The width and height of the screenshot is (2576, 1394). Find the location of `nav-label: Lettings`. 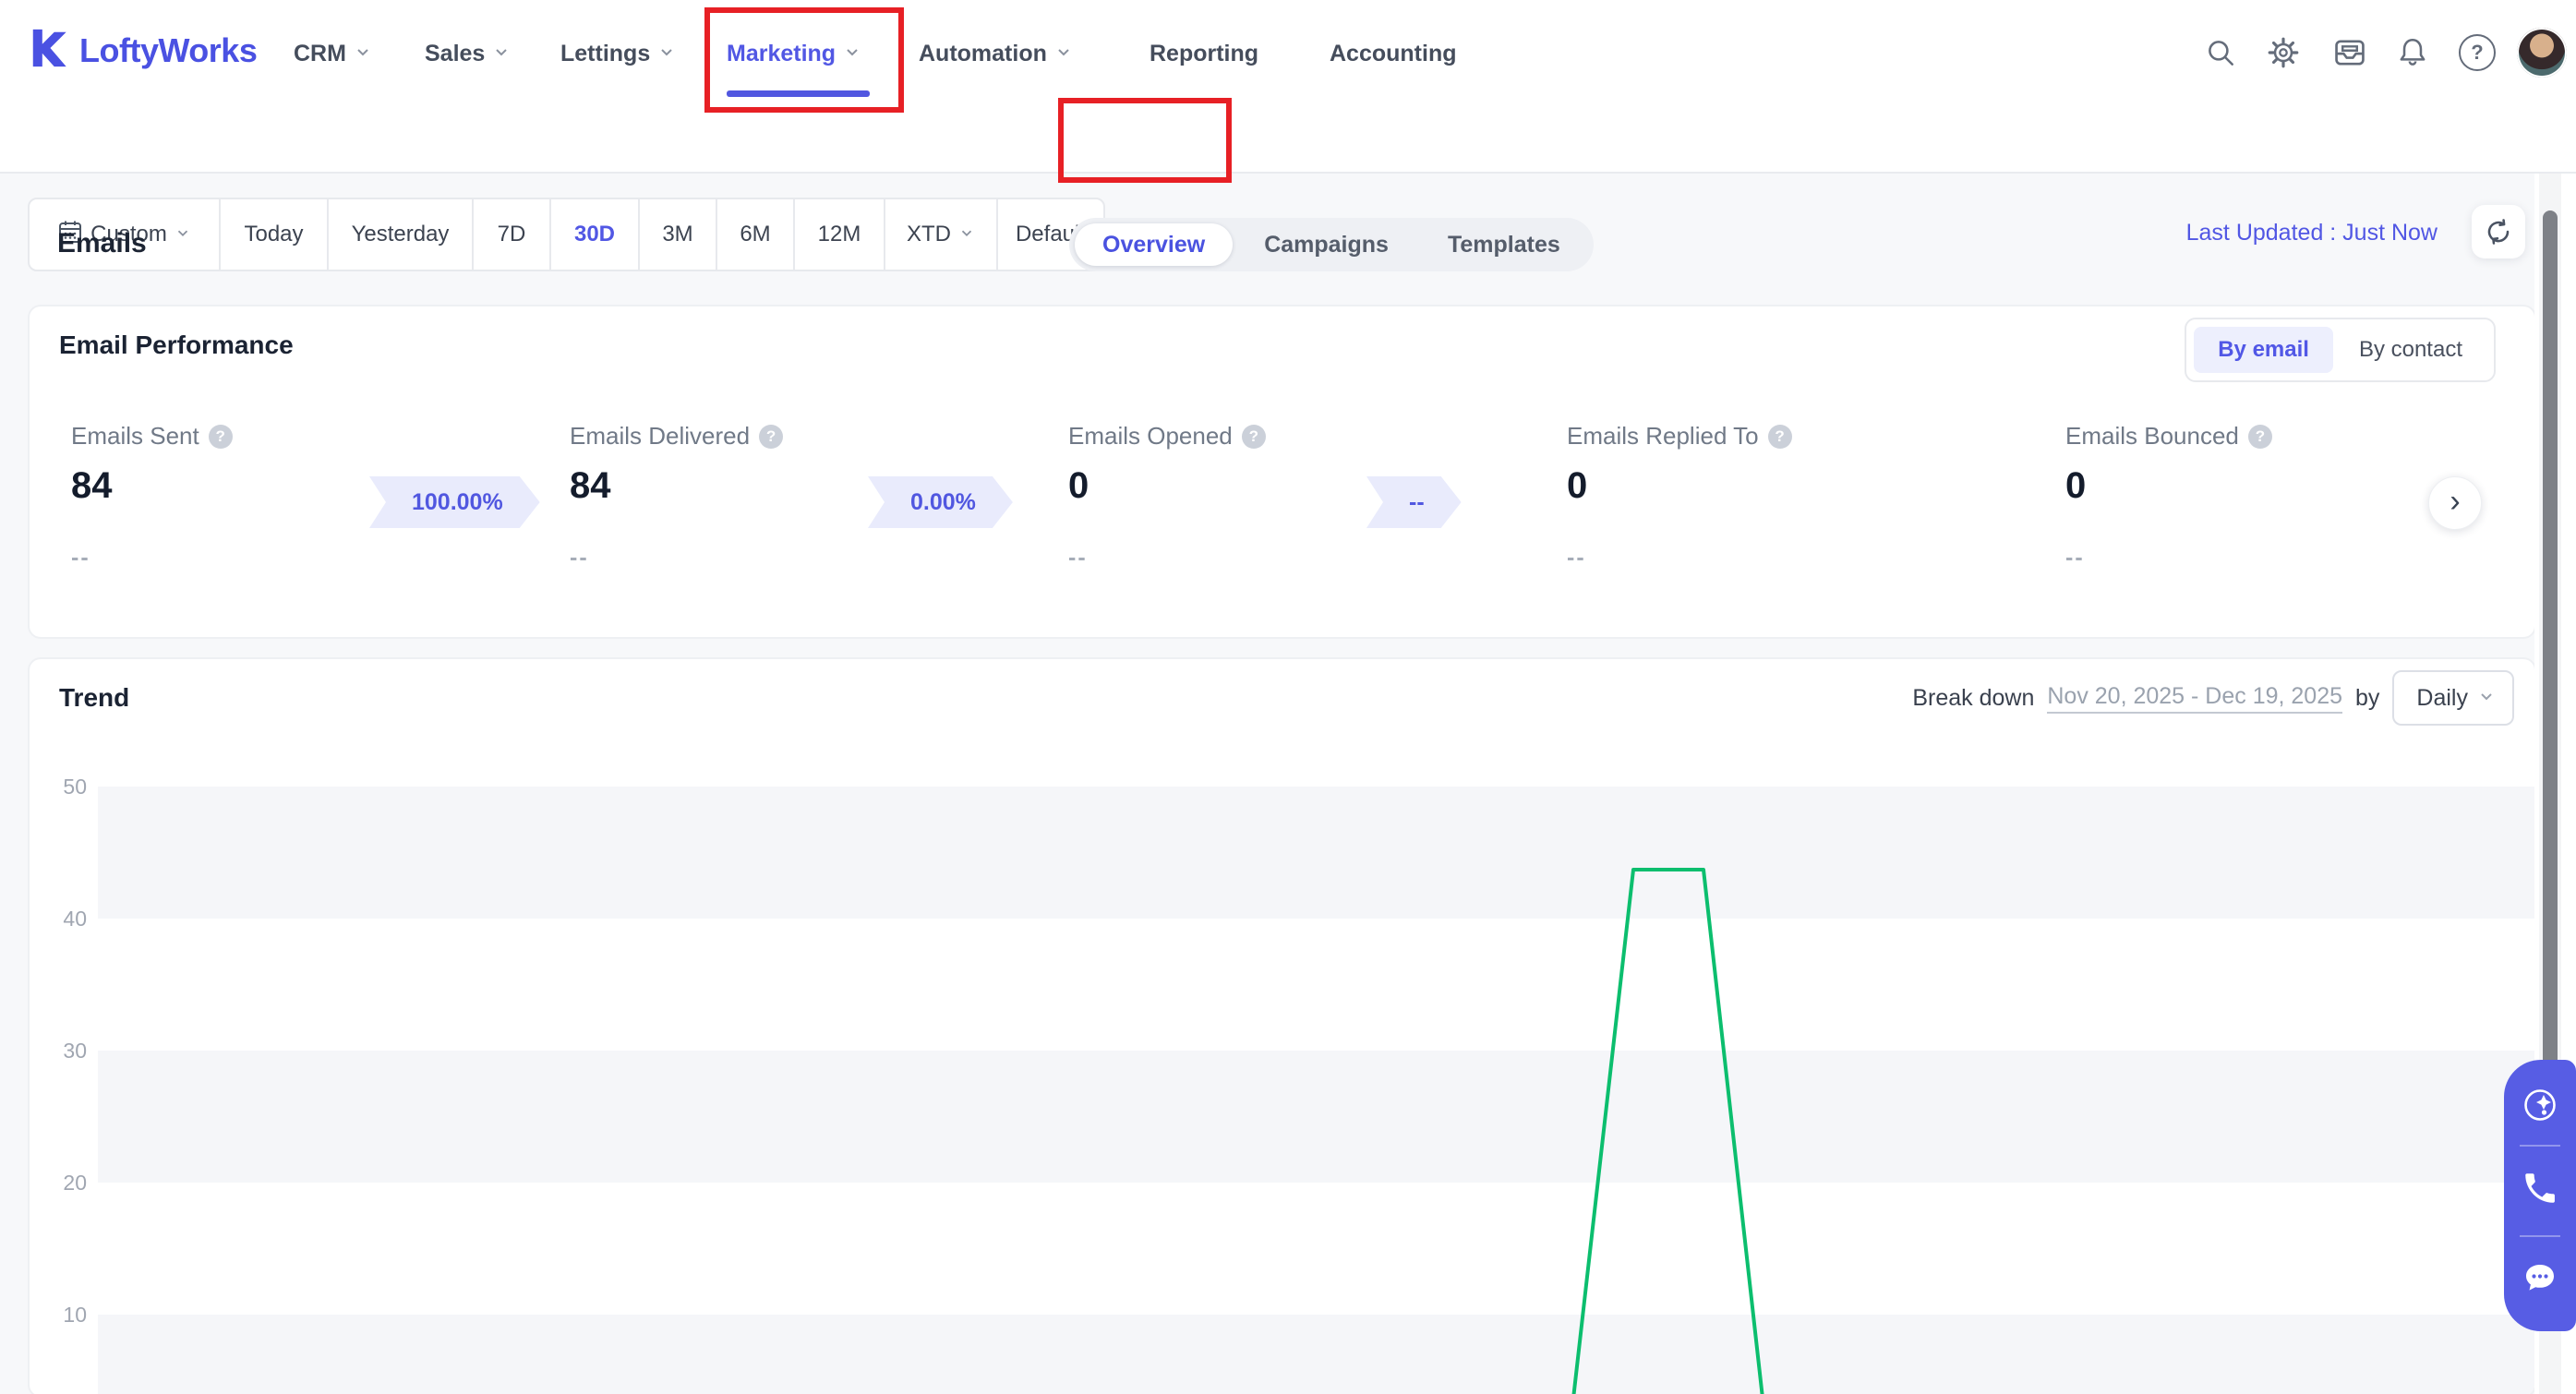

nav-label: Lettings is located at coordinates (605, 53).